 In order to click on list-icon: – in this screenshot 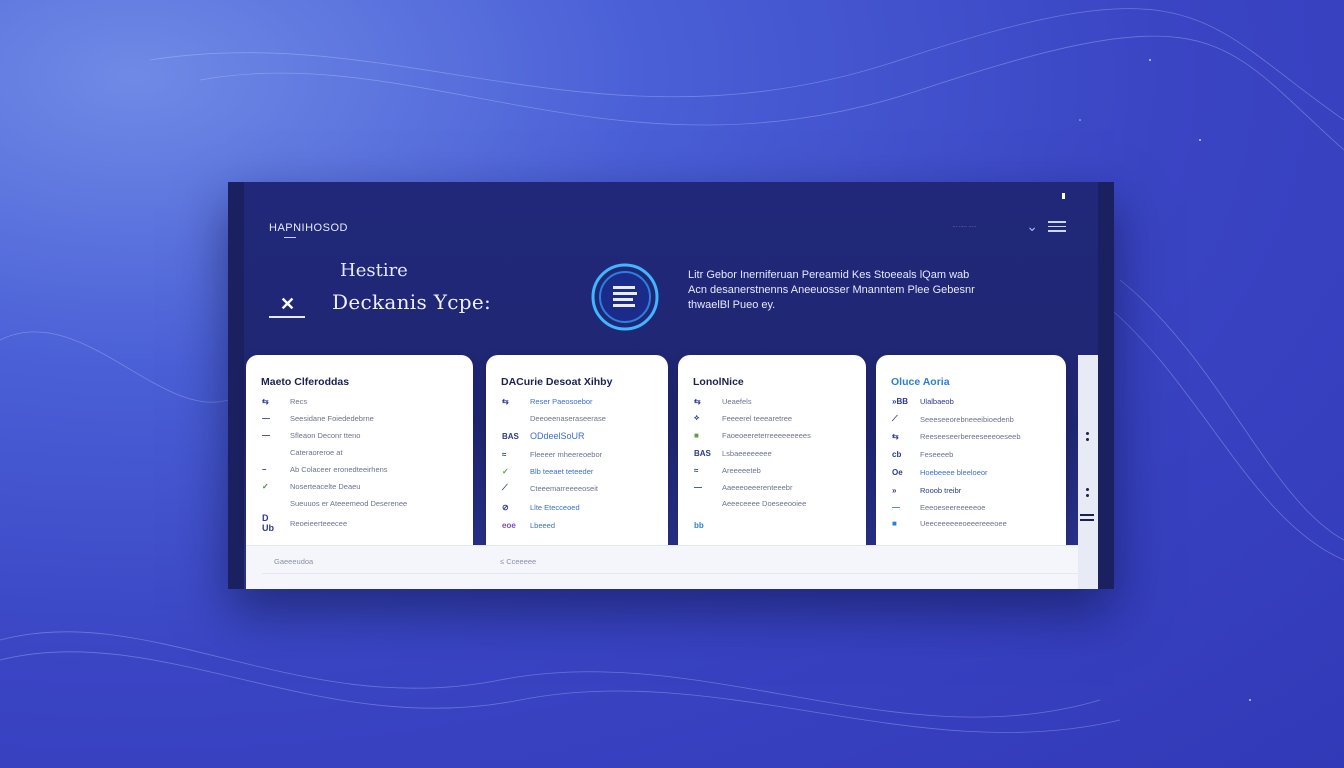, I will do `click(264, 469)`.